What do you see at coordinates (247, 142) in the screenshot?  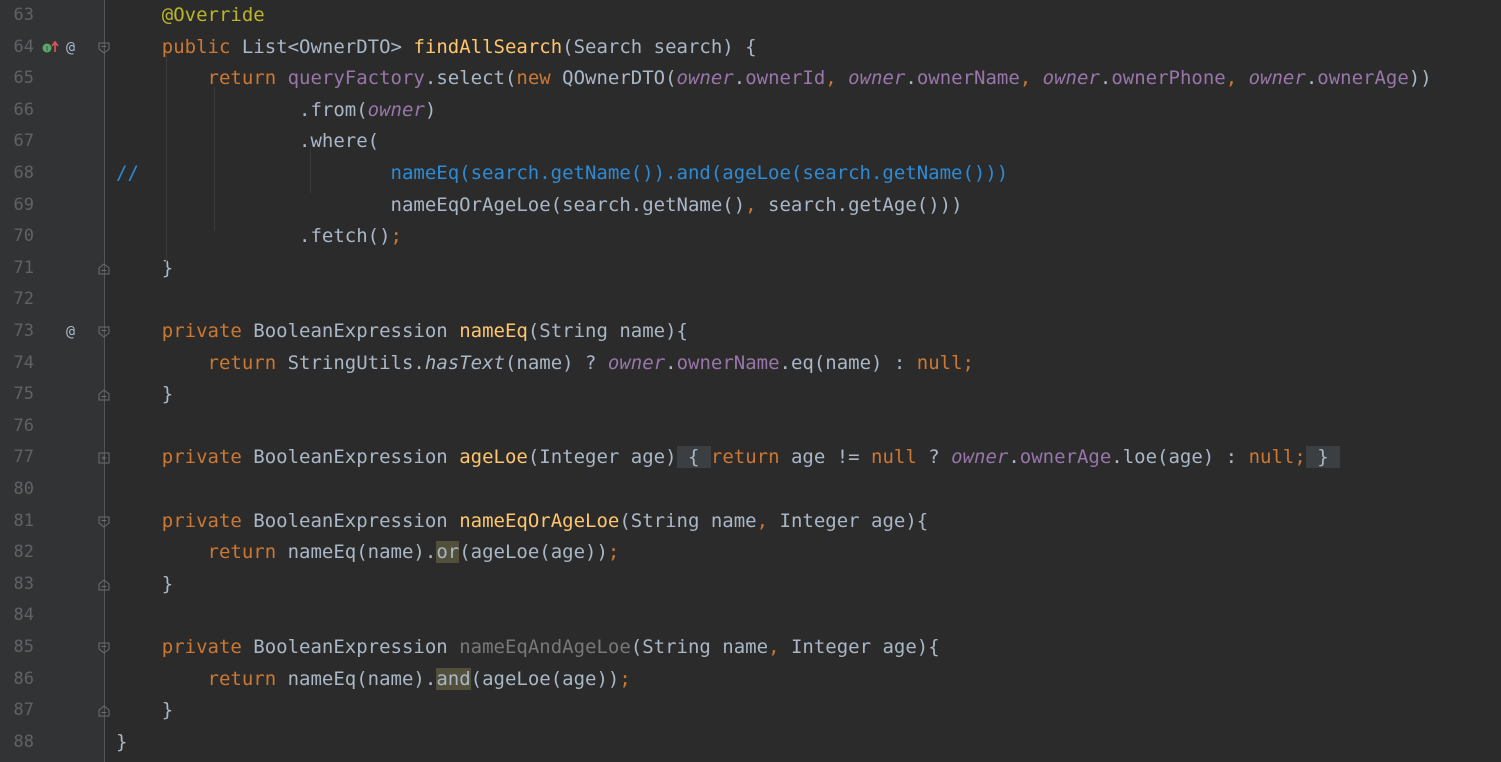 I see `code-text: .where(` at bounding box center [247, 142].